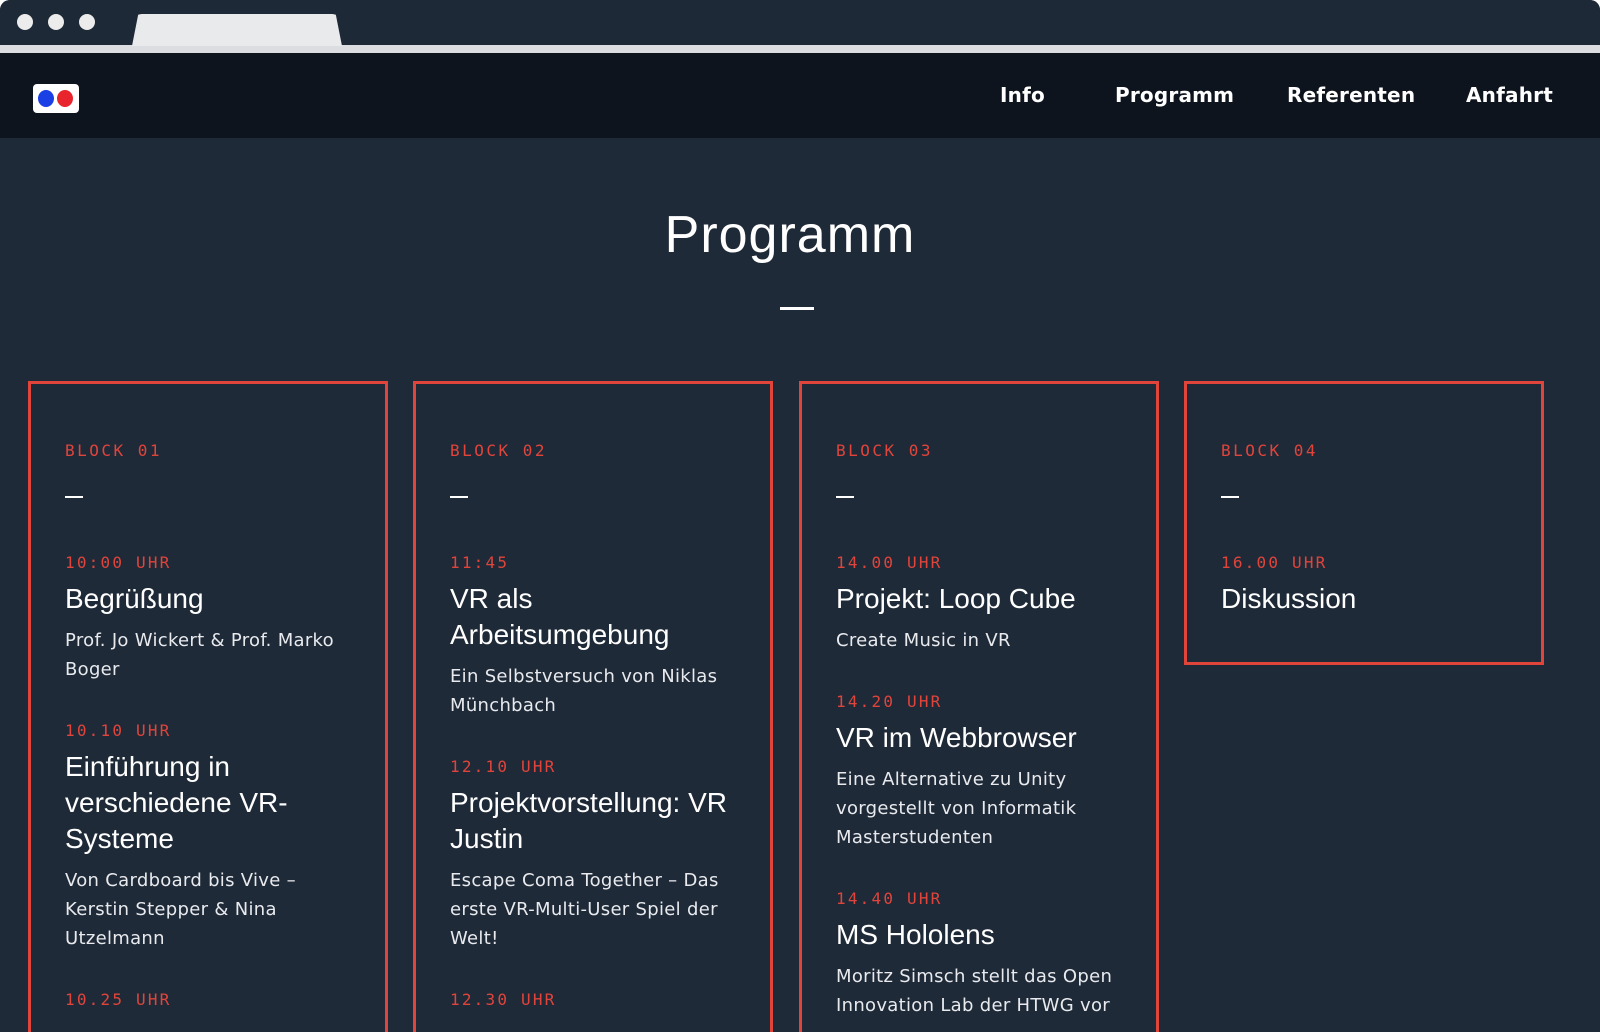 The image size is (1600, 1032). What do you see at coordinates (208, 999) in the screenshot?
I see `schedule-item: 10.25 UHR` at bounding box center [208, 999].